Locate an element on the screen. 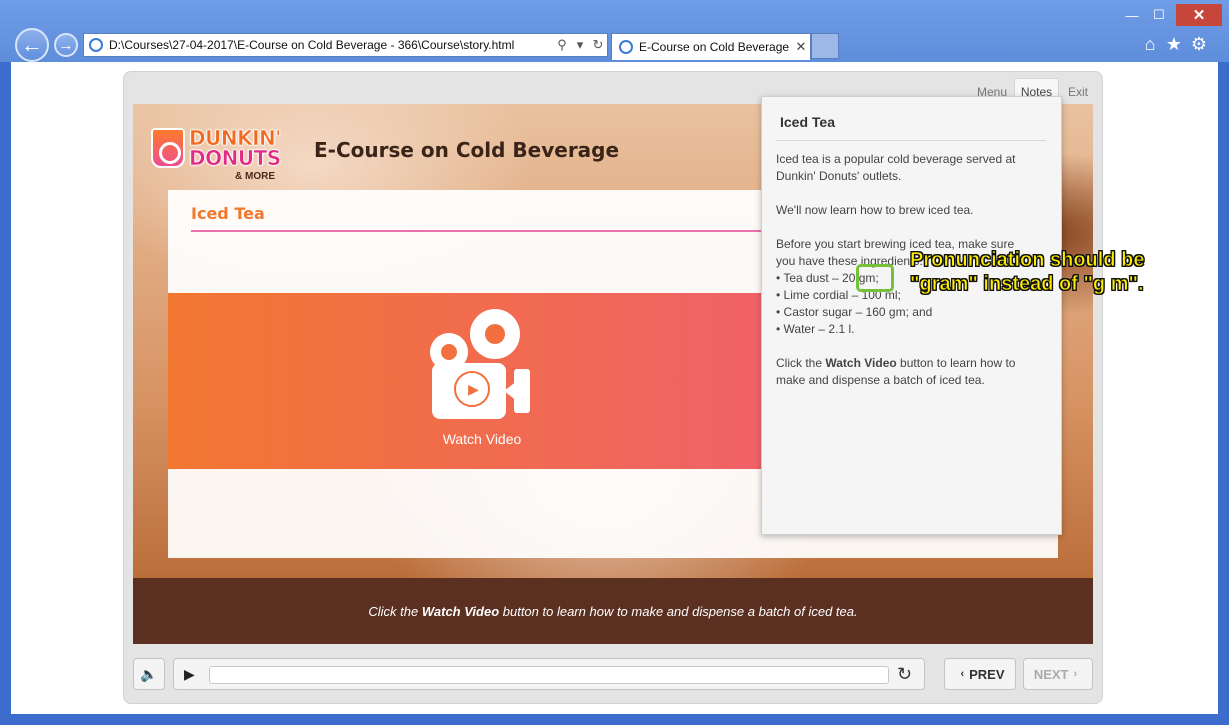  logo-tagline: & MORE is located at coordinates (255, 176).